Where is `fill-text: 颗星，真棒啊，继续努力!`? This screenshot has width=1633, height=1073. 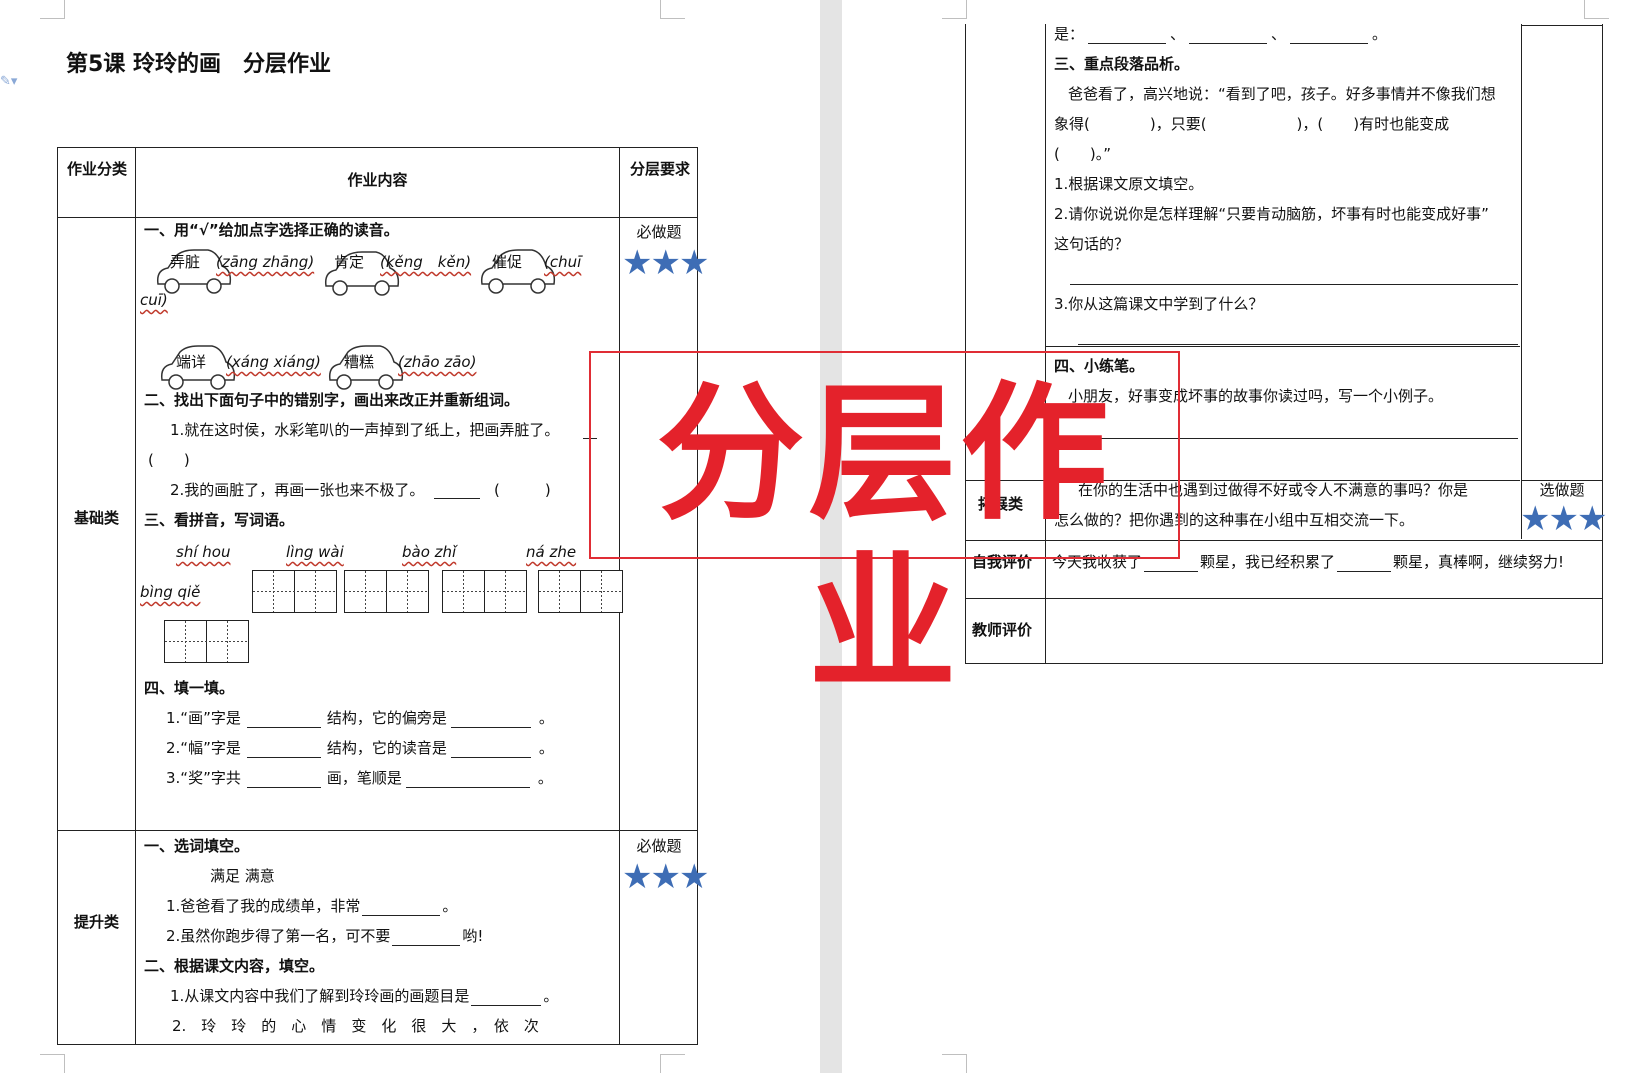
fill-text: 颗星，真棒啊，继续努力! is located at coordinates (1479, 562).